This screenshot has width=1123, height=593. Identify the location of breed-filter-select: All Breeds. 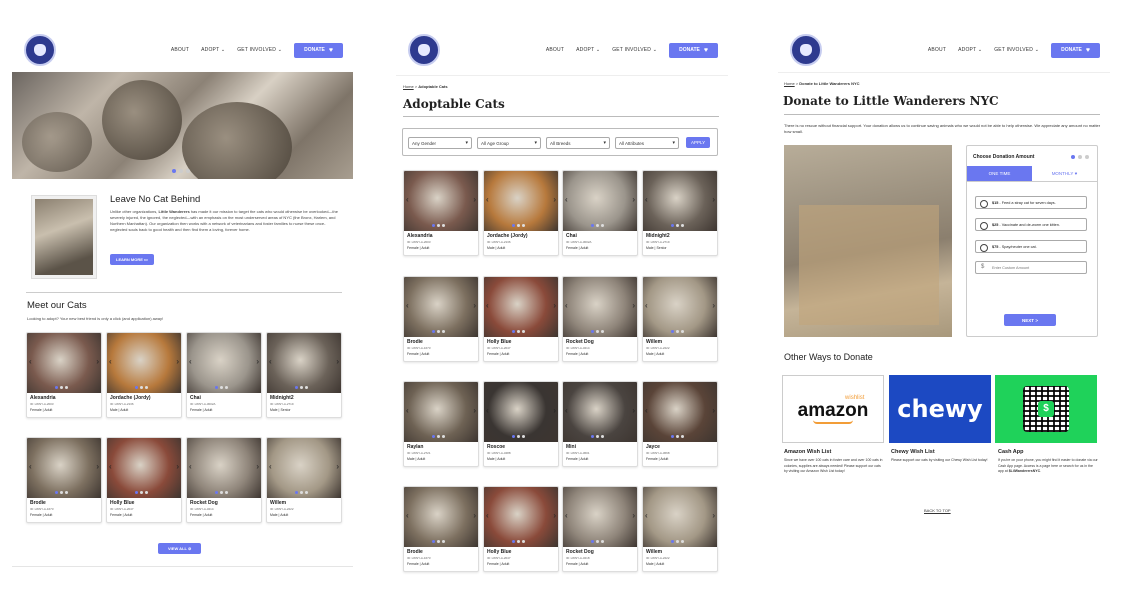
(578, 143).